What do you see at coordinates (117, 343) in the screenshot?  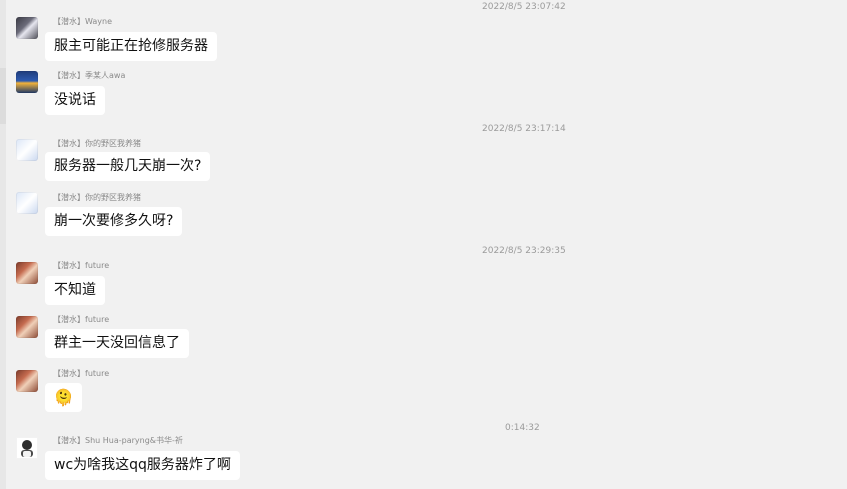 I see `message-bubble: 群主一天没回信息了` at bounding box center [117, 343].